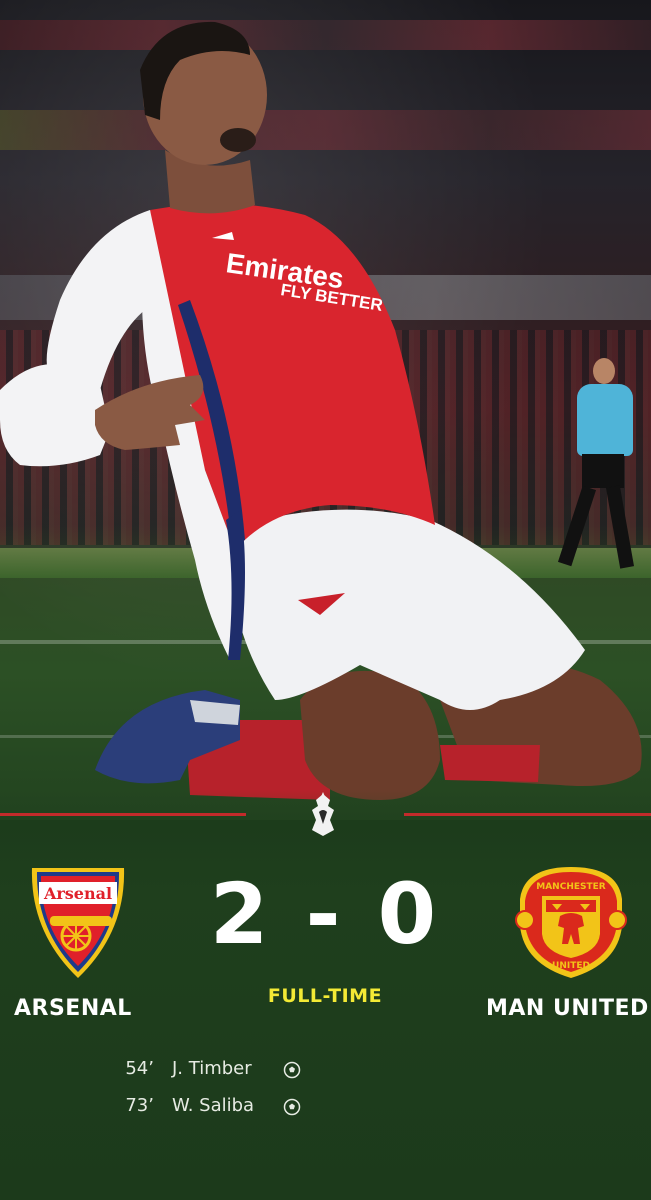  Describe the element at coordinates (325, 996) in the screenshot. I see `match-status: FULL-TIME` at that location.